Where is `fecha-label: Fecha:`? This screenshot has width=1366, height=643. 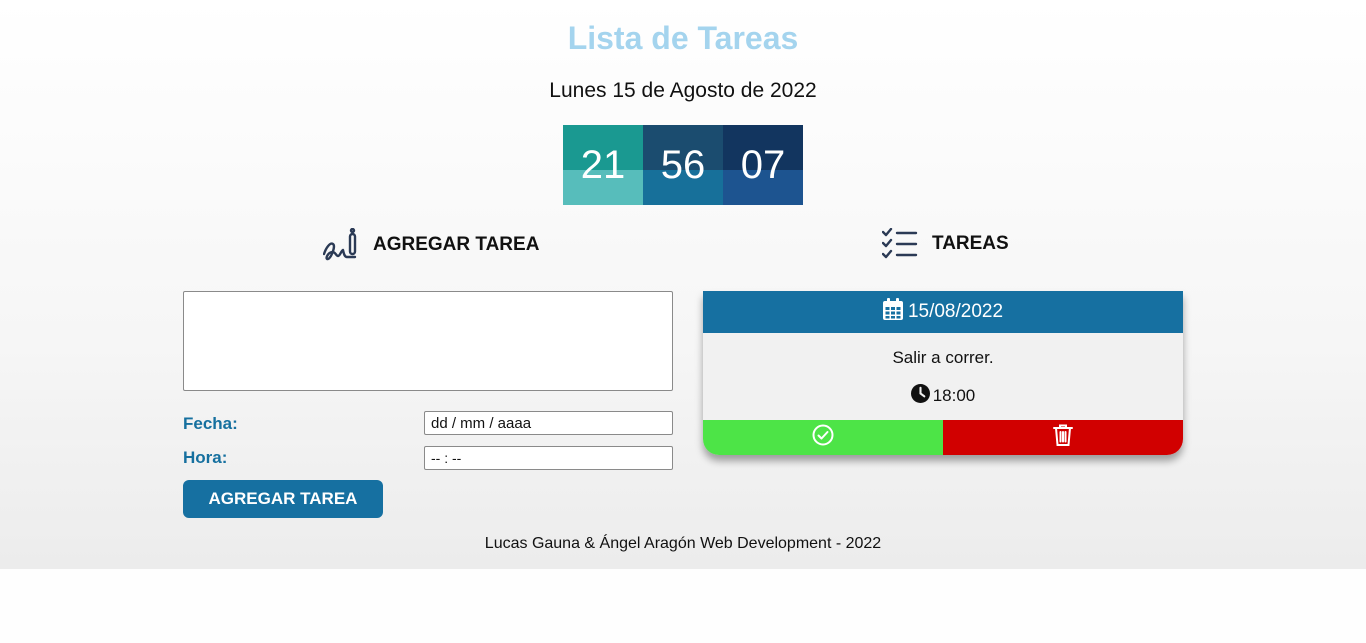
fecha-label: Fecha: is located at coordinates (210, 423).